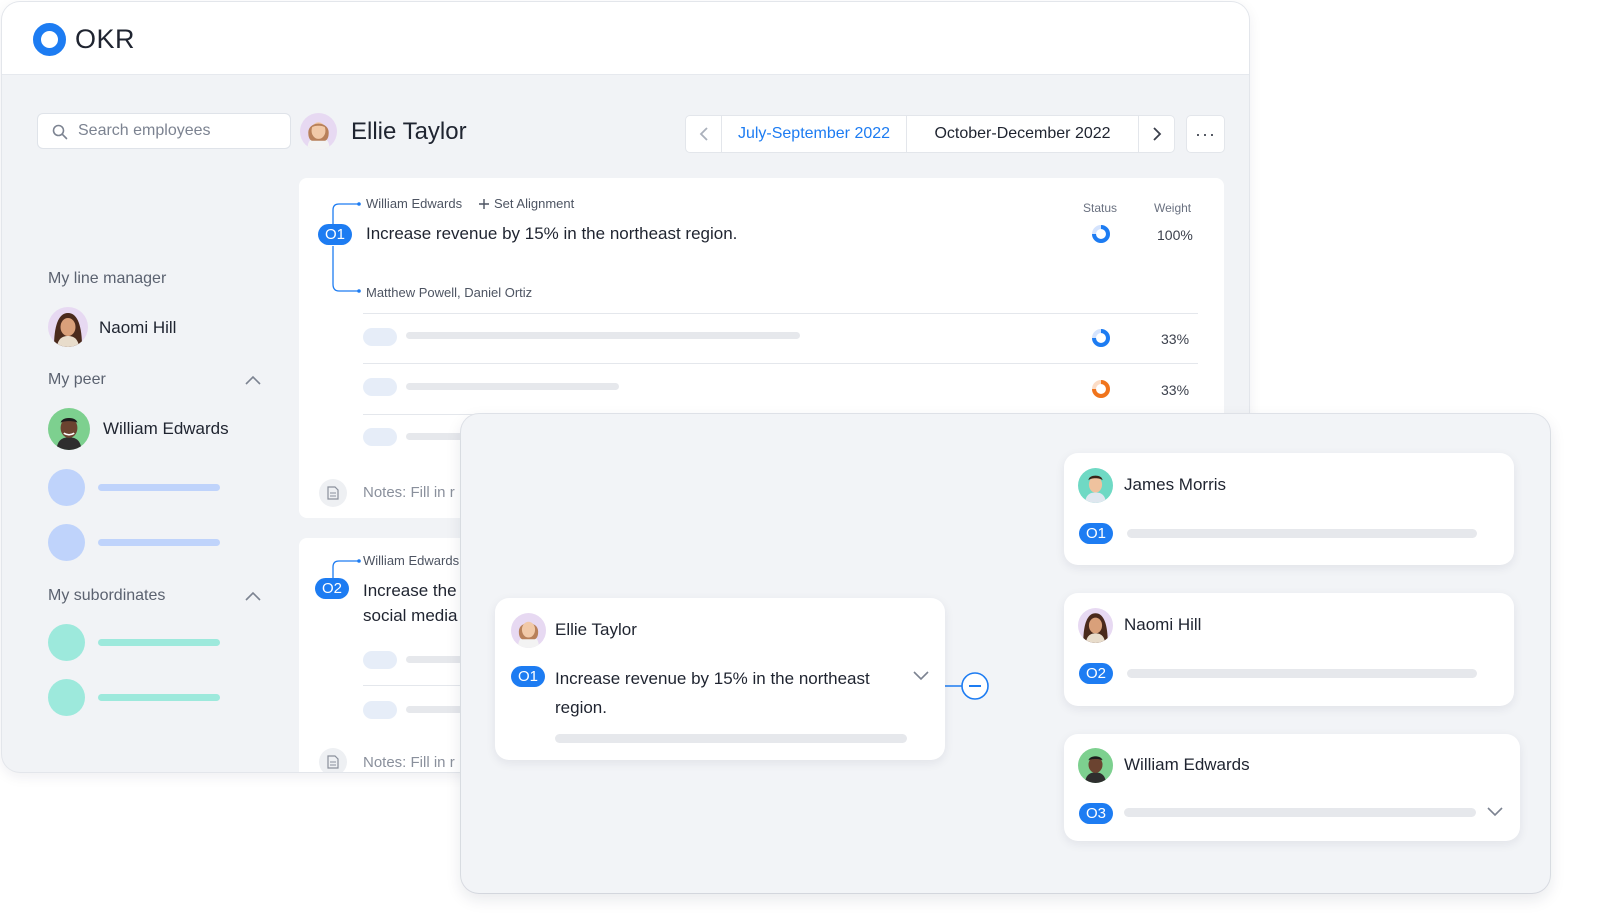 The height and width of the screenshot is (922, 1600). I want to click on status-column-header: Status, so click(1100, 208).